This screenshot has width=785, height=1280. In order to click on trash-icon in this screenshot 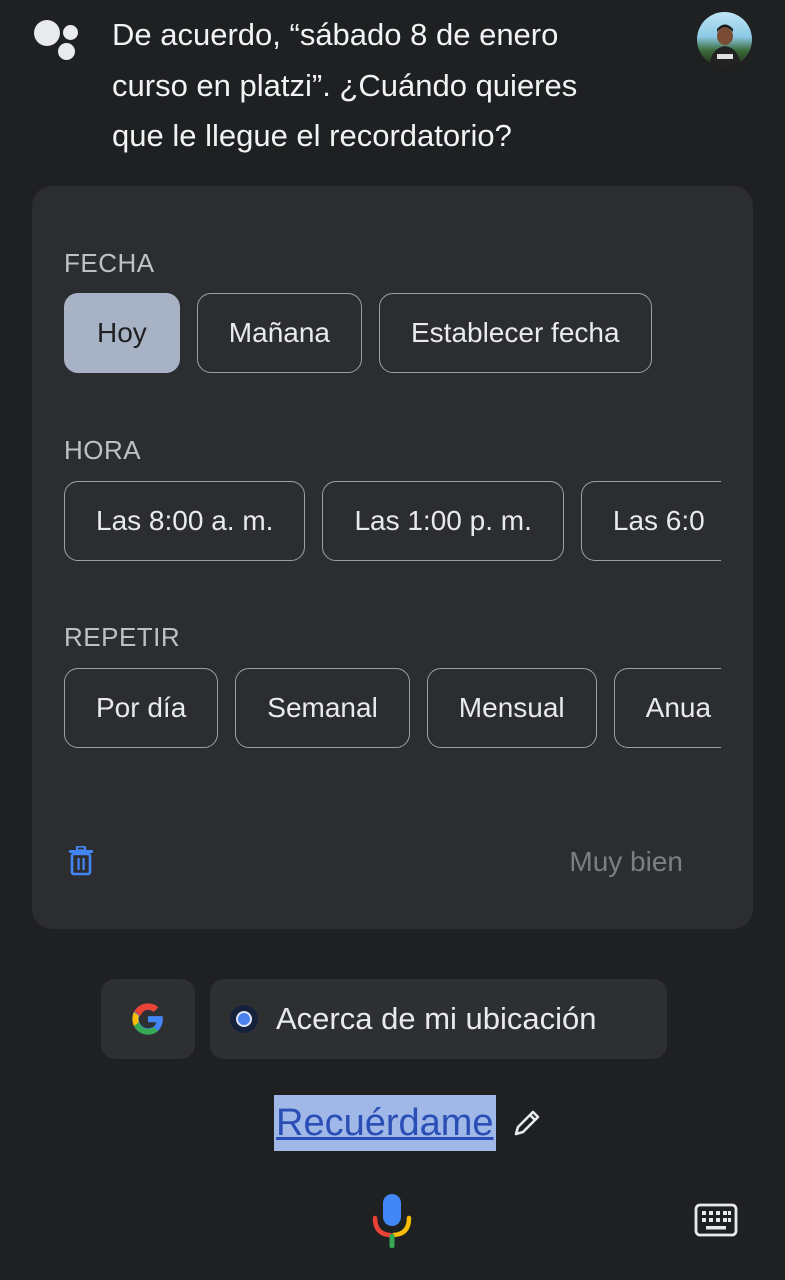, I will do `click(81, 860)`.